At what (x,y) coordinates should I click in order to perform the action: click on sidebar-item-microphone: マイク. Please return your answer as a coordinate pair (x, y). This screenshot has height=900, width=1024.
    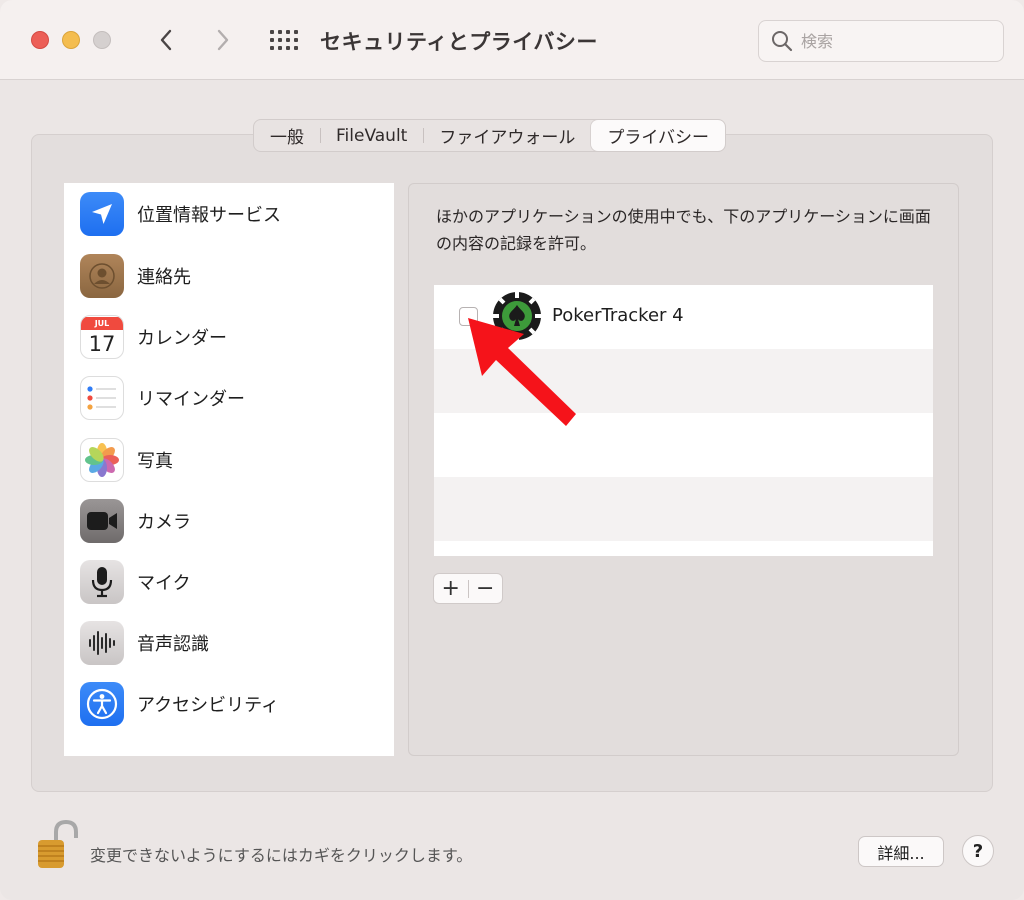
    Looking at the image, I should click on (135, 582).